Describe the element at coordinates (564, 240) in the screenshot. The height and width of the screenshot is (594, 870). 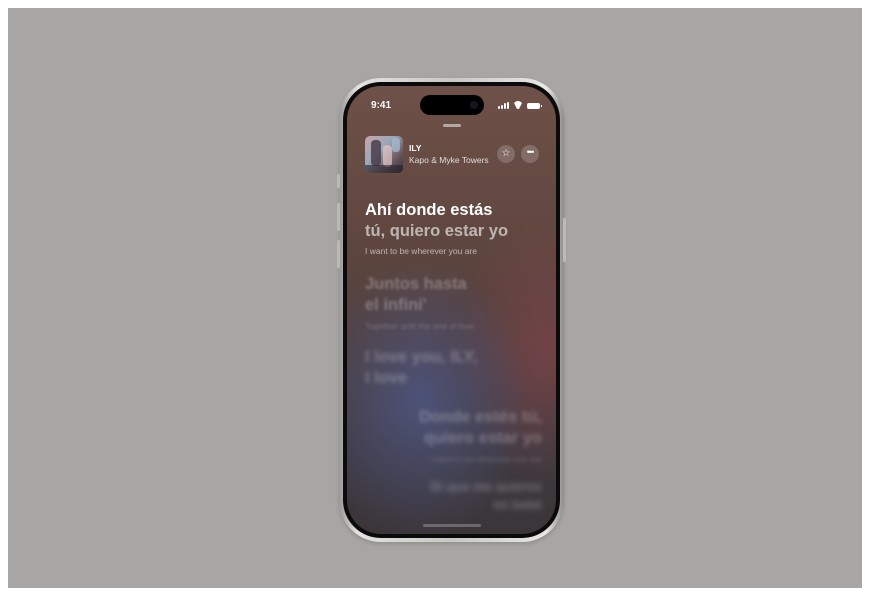
I see `power-button` at that location.